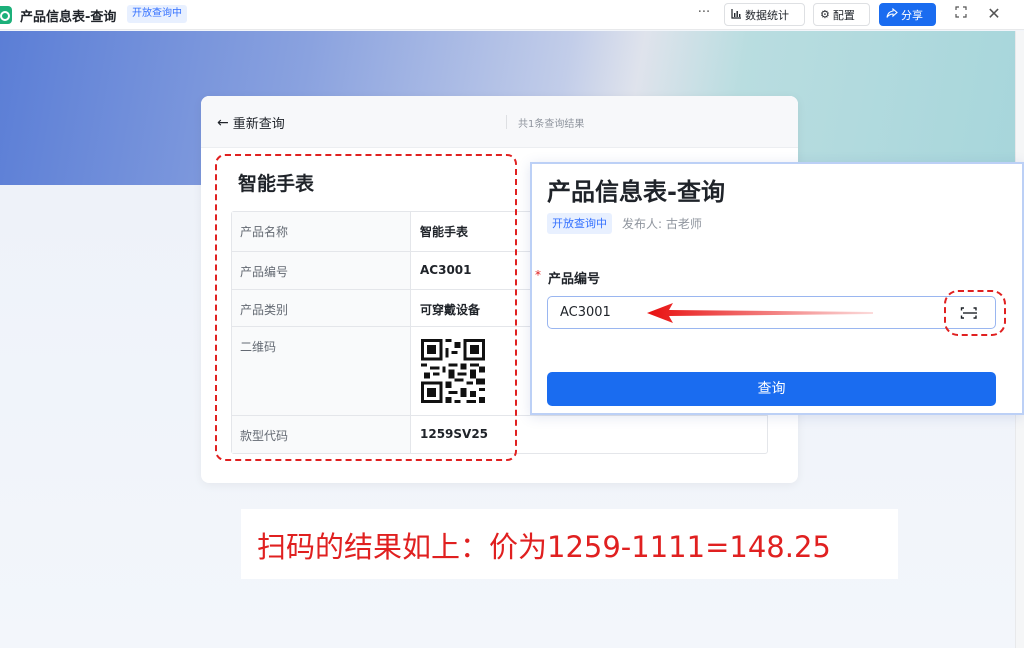  Describe the element at coordinates (975, 313) in the screenshot. I see `highlight-frame-scan` at that location.